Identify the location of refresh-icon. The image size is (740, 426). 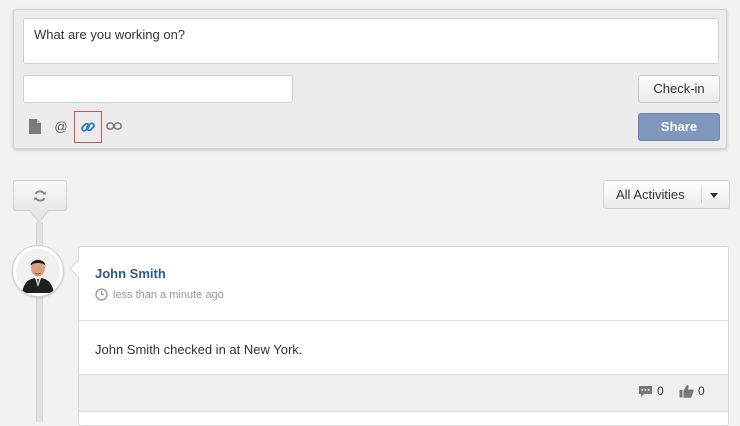
(40, 195).